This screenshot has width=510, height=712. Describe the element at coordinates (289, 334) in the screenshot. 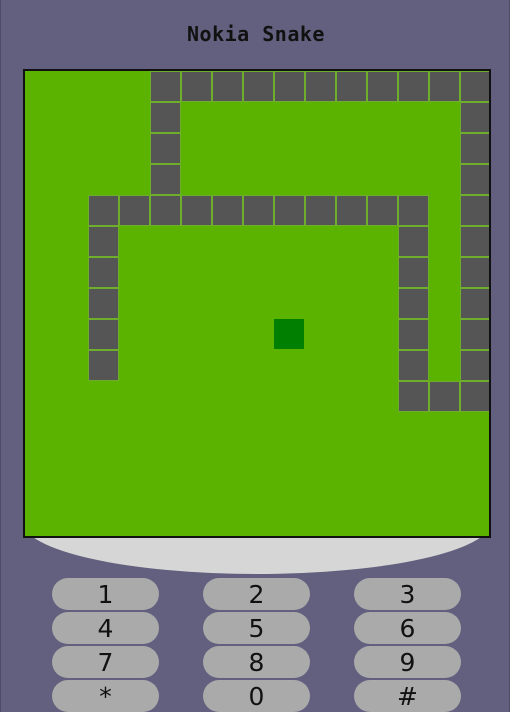

I see `food-pellet` at that location.